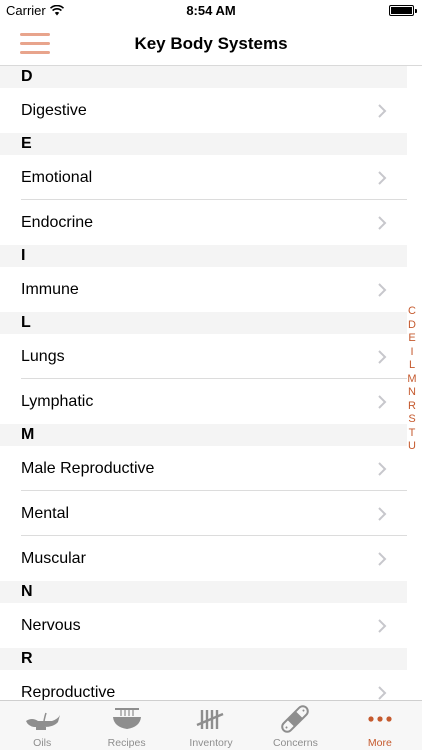 The height and width of the screenshot is (750, 422). I want to click on index-letter-n: N, so click(412, 393).